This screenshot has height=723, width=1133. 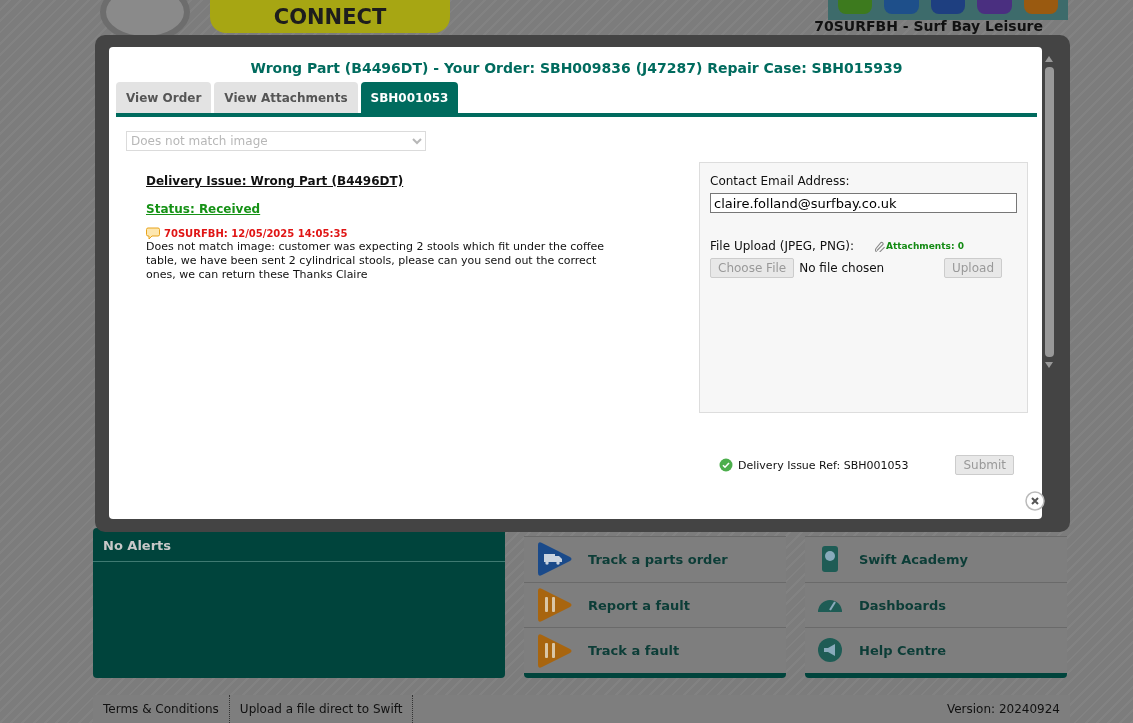 What do you see at coordinates (1049, 59) in the screenshot?
I see `scroll-up-icon` at bounding box center [1049, 59].